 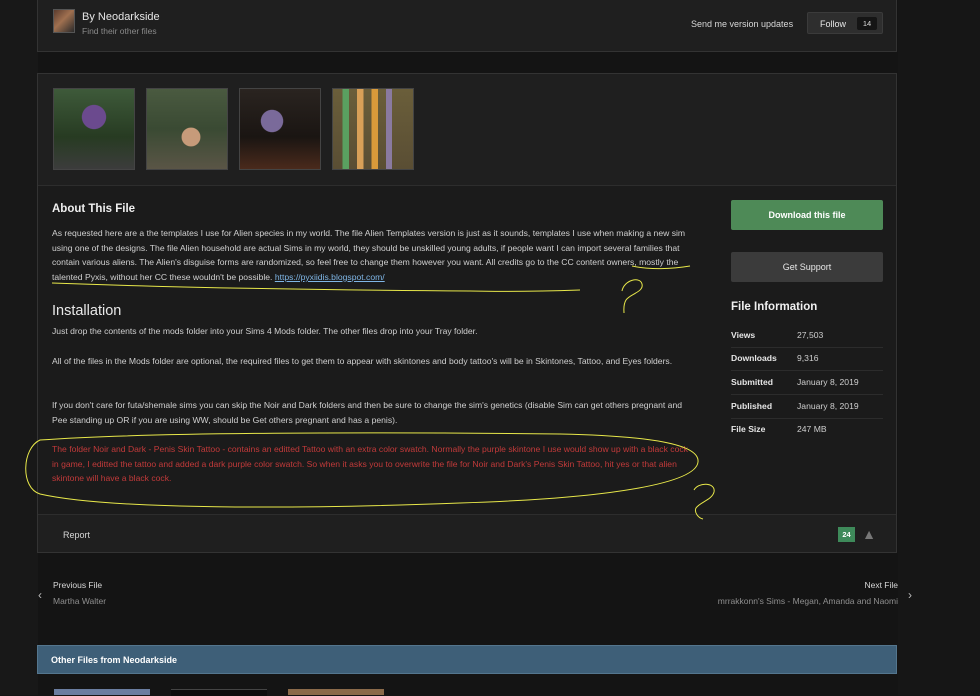 I want to click on get-support-button: Get Support, so click(x=807, y=267).